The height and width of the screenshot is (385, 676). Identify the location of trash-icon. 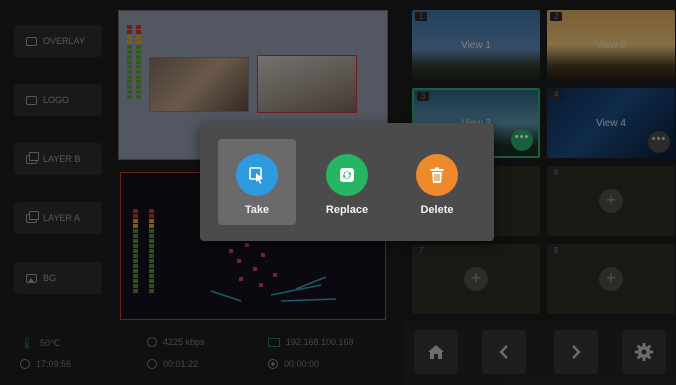
(437, 175).